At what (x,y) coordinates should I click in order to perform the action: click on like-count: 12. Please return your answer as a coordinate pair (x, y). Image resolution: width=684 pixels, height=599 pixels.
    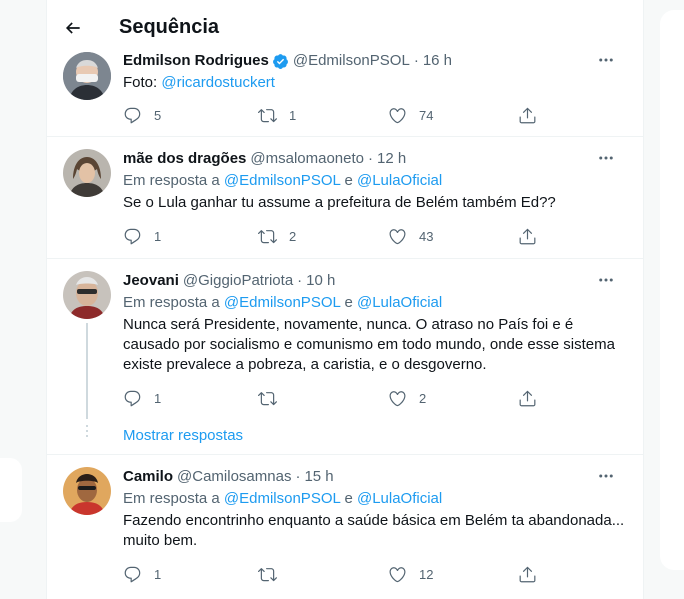
    Looking at the image, I should click on (426, 574).